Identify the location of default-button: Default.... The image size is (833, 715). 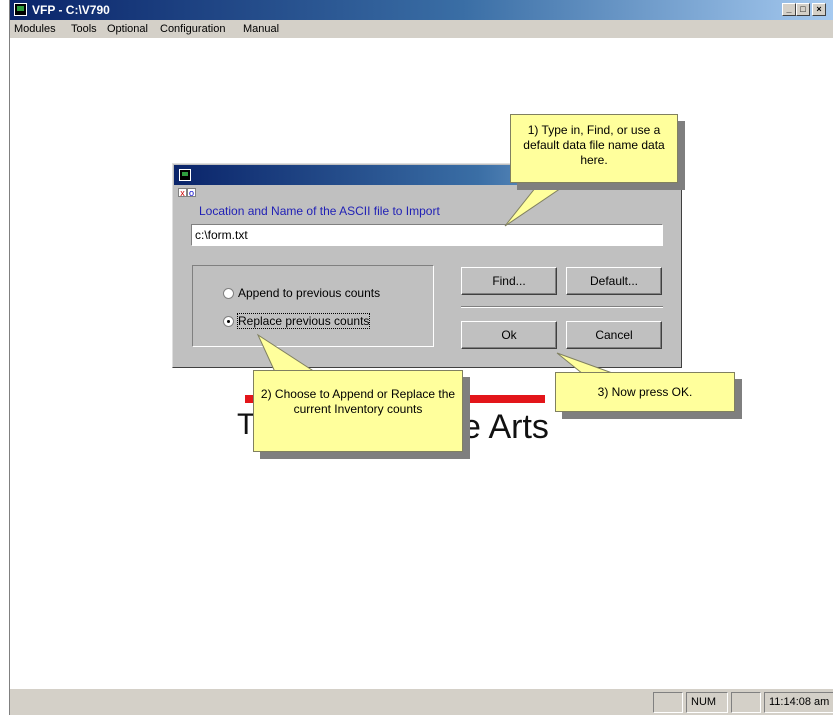
(614, 281).